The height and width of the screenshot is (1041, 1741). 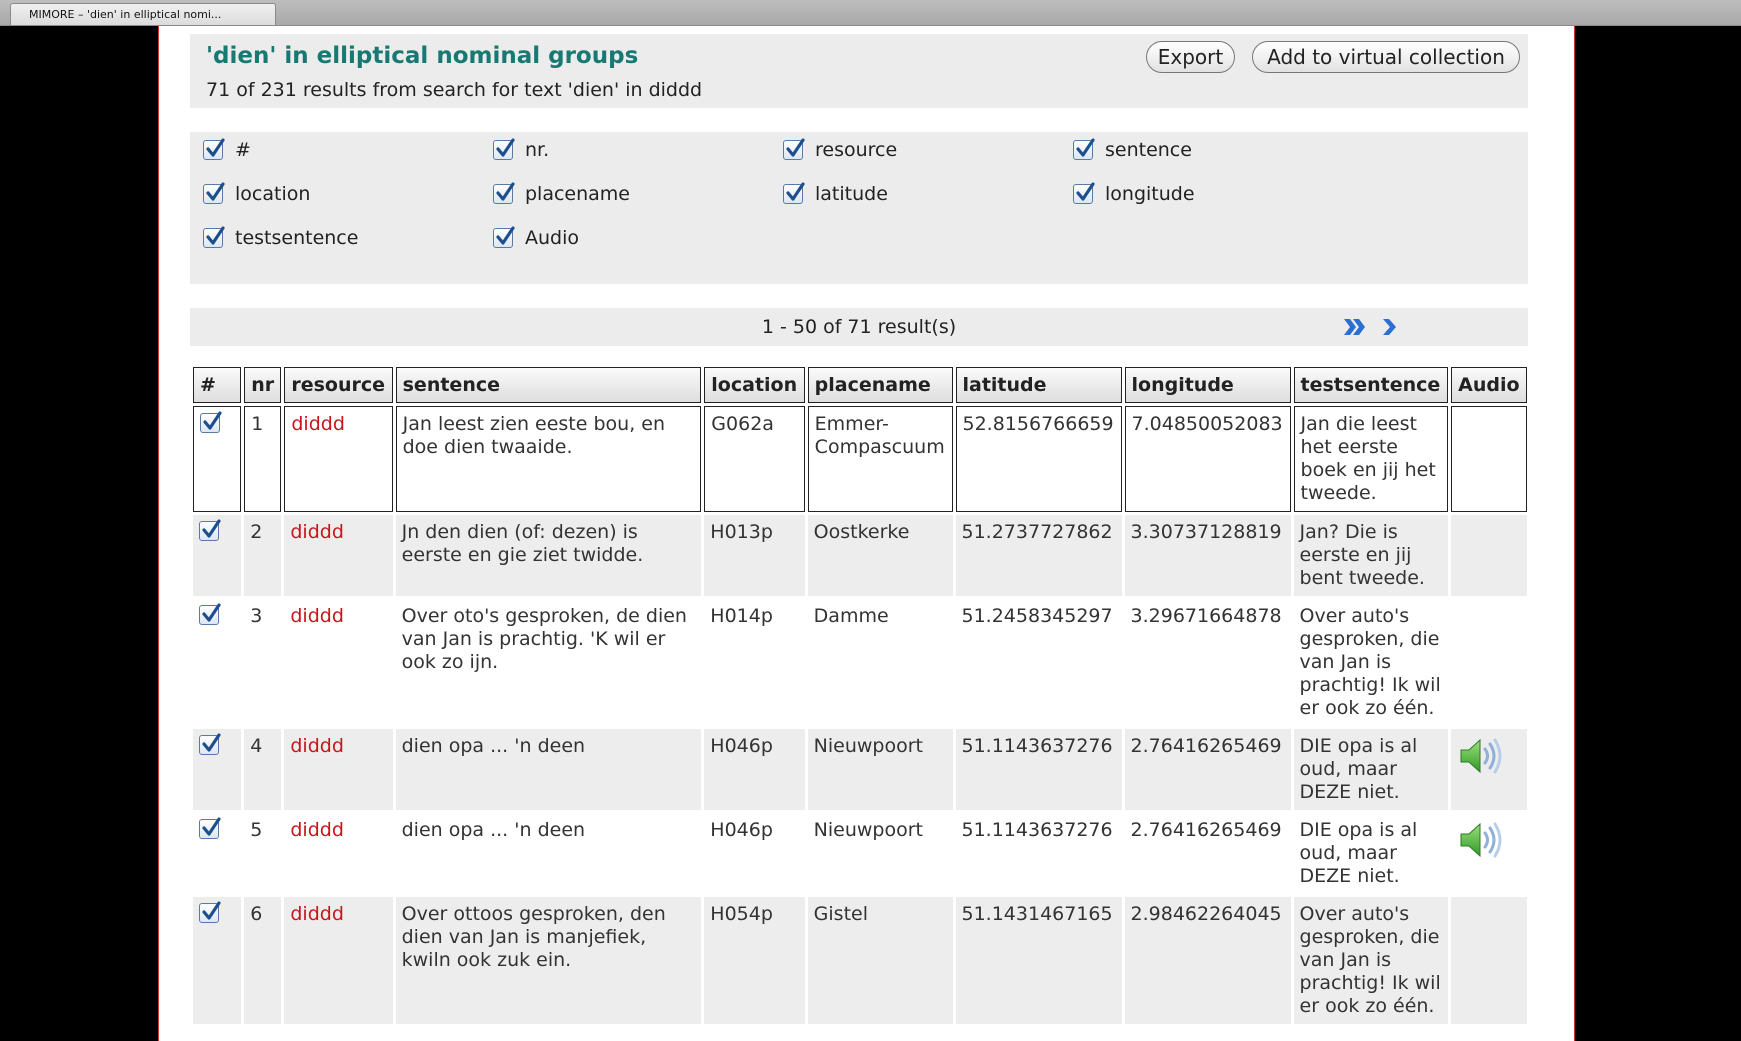 What do you see at coordinates (263, 769) in the screenshot?
I see `row-number: 4` at bounding box center [263, 769].